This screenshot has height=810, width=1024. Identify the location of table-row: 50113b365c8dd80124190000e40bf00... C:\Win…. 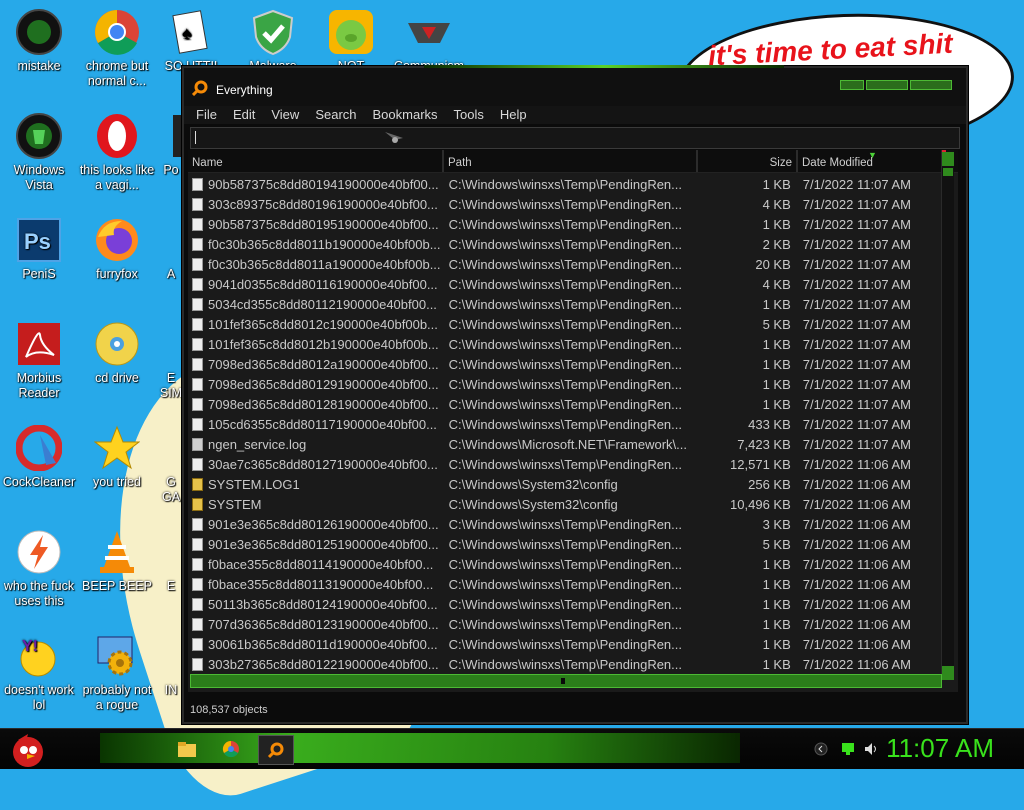
(564, 604).